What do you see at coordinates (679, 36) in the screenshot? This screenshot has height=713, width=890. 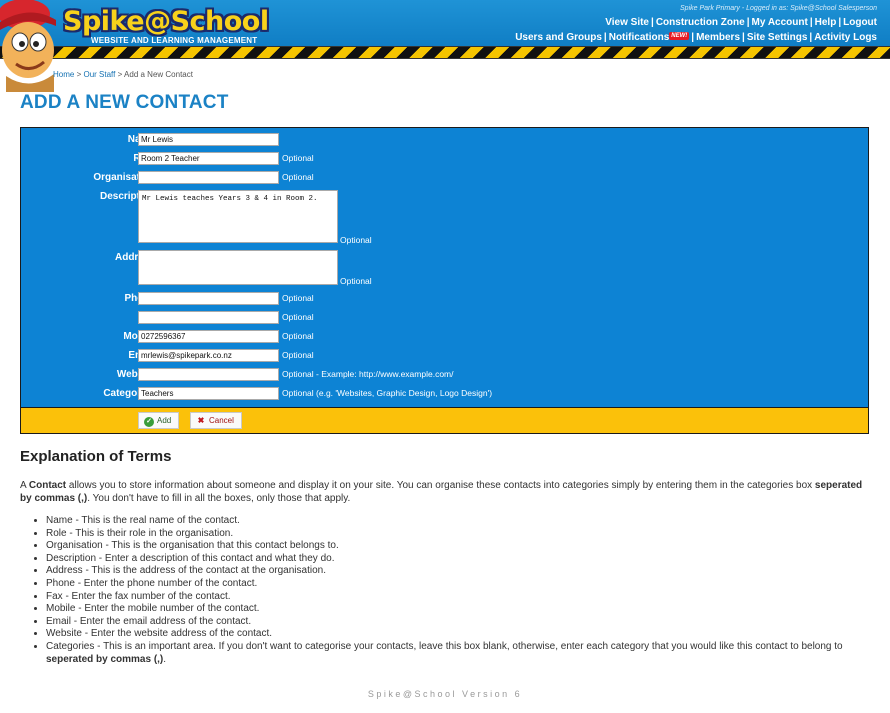 I see `new-badge: NEW!` at bounding box center [679, 36].